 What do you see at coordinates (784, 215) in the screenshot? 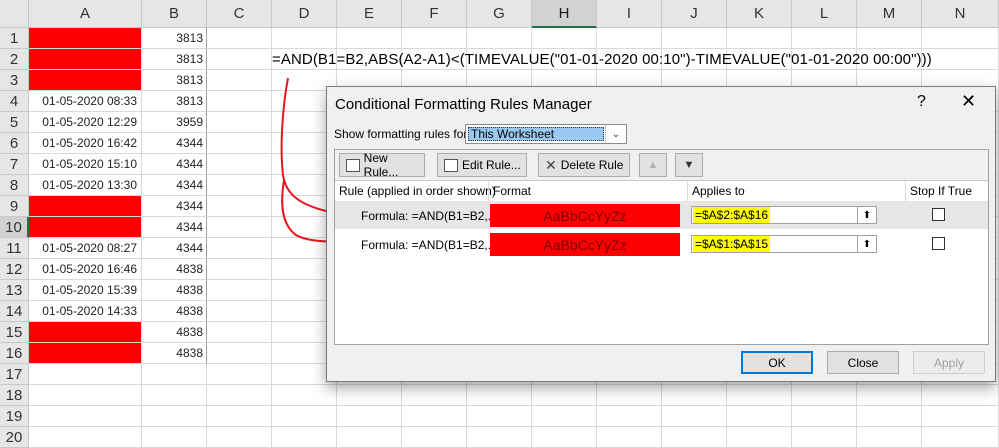
I see `applies-to-field: =$A$2:$A$16 ⬆` at bounding box center [784, 215].